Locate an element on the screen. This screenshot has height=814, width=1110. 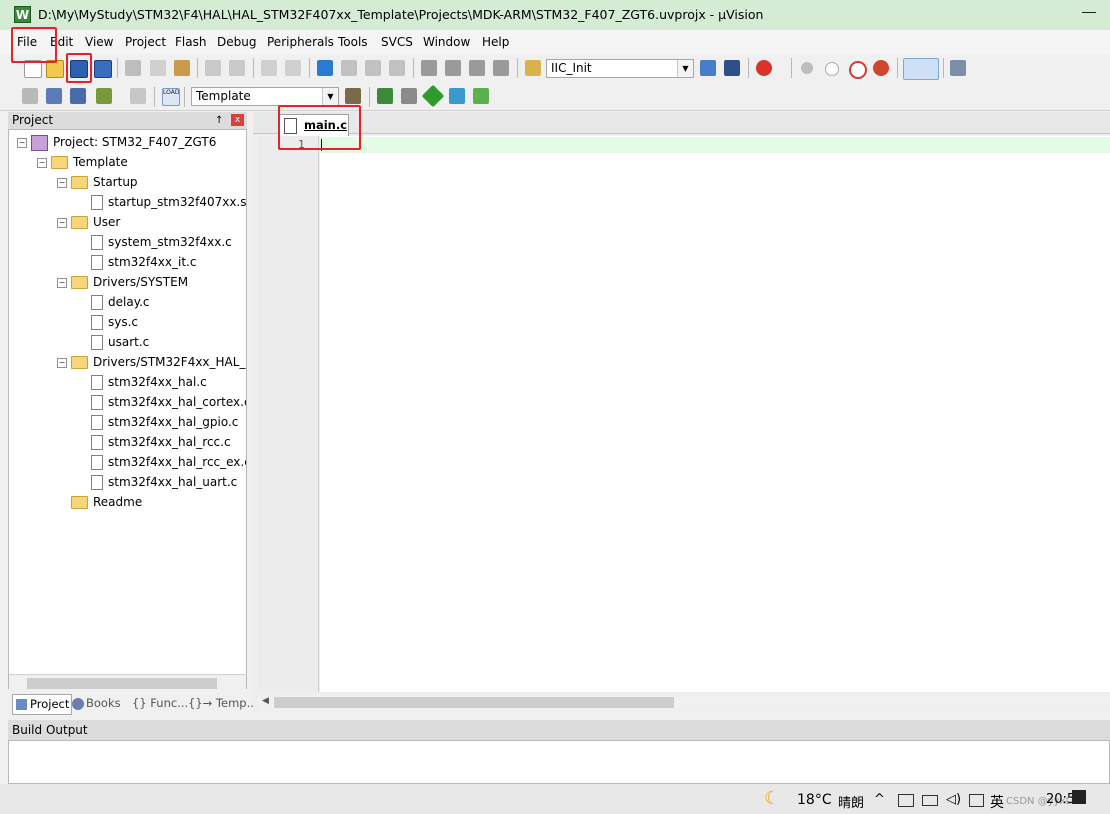
editor-horizontal-scrollbar: ◀ is located at coordinates (684, 702).